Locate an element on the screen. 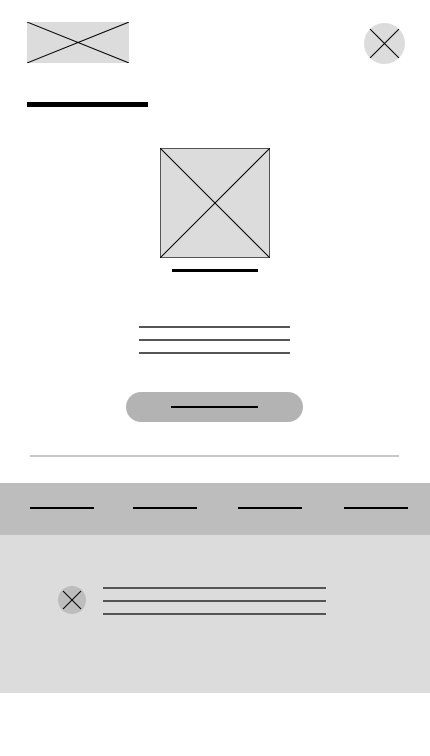 The width and height of the screenshot is (430, 756). list-item-avatar is located at coordinates (72, 600).